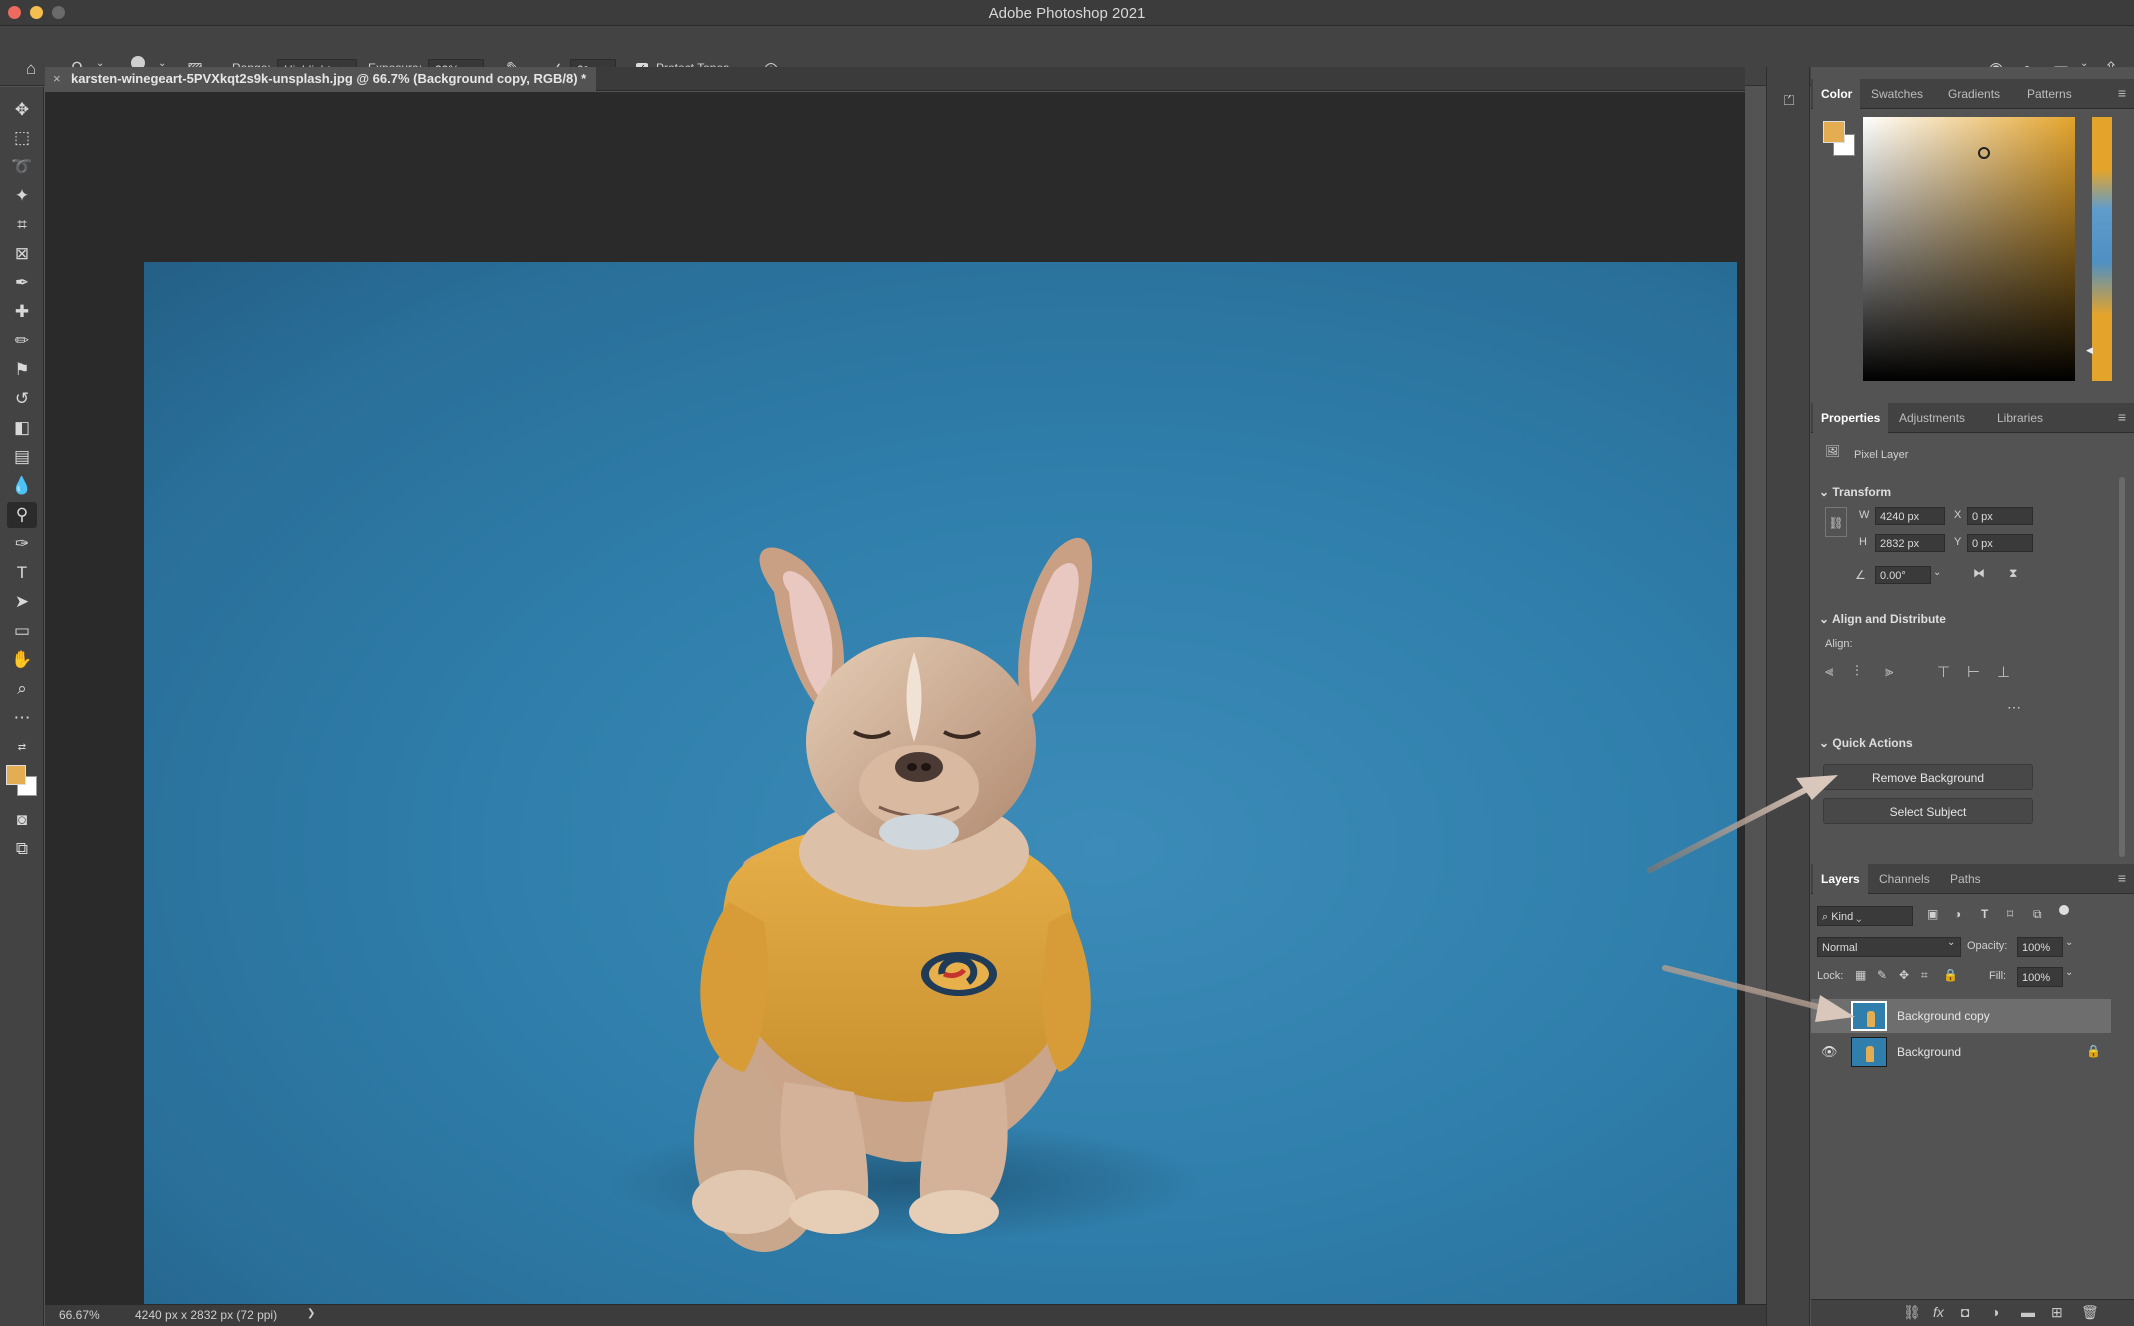 This screenshot has height=1326, width=2134. What do you see at coordinates (1889, 671) in the screenshot?
I see `align-right-icon: ⫸` at bounding box center [1889, 671].